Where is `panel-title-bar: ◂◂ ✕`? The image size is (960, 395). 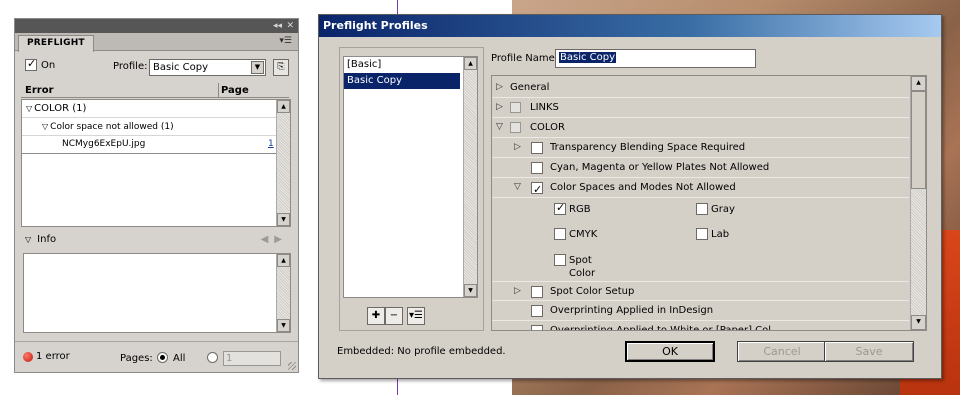 panel-title-bar: ◂◂ ✕ is located at coordinates (156, 26).